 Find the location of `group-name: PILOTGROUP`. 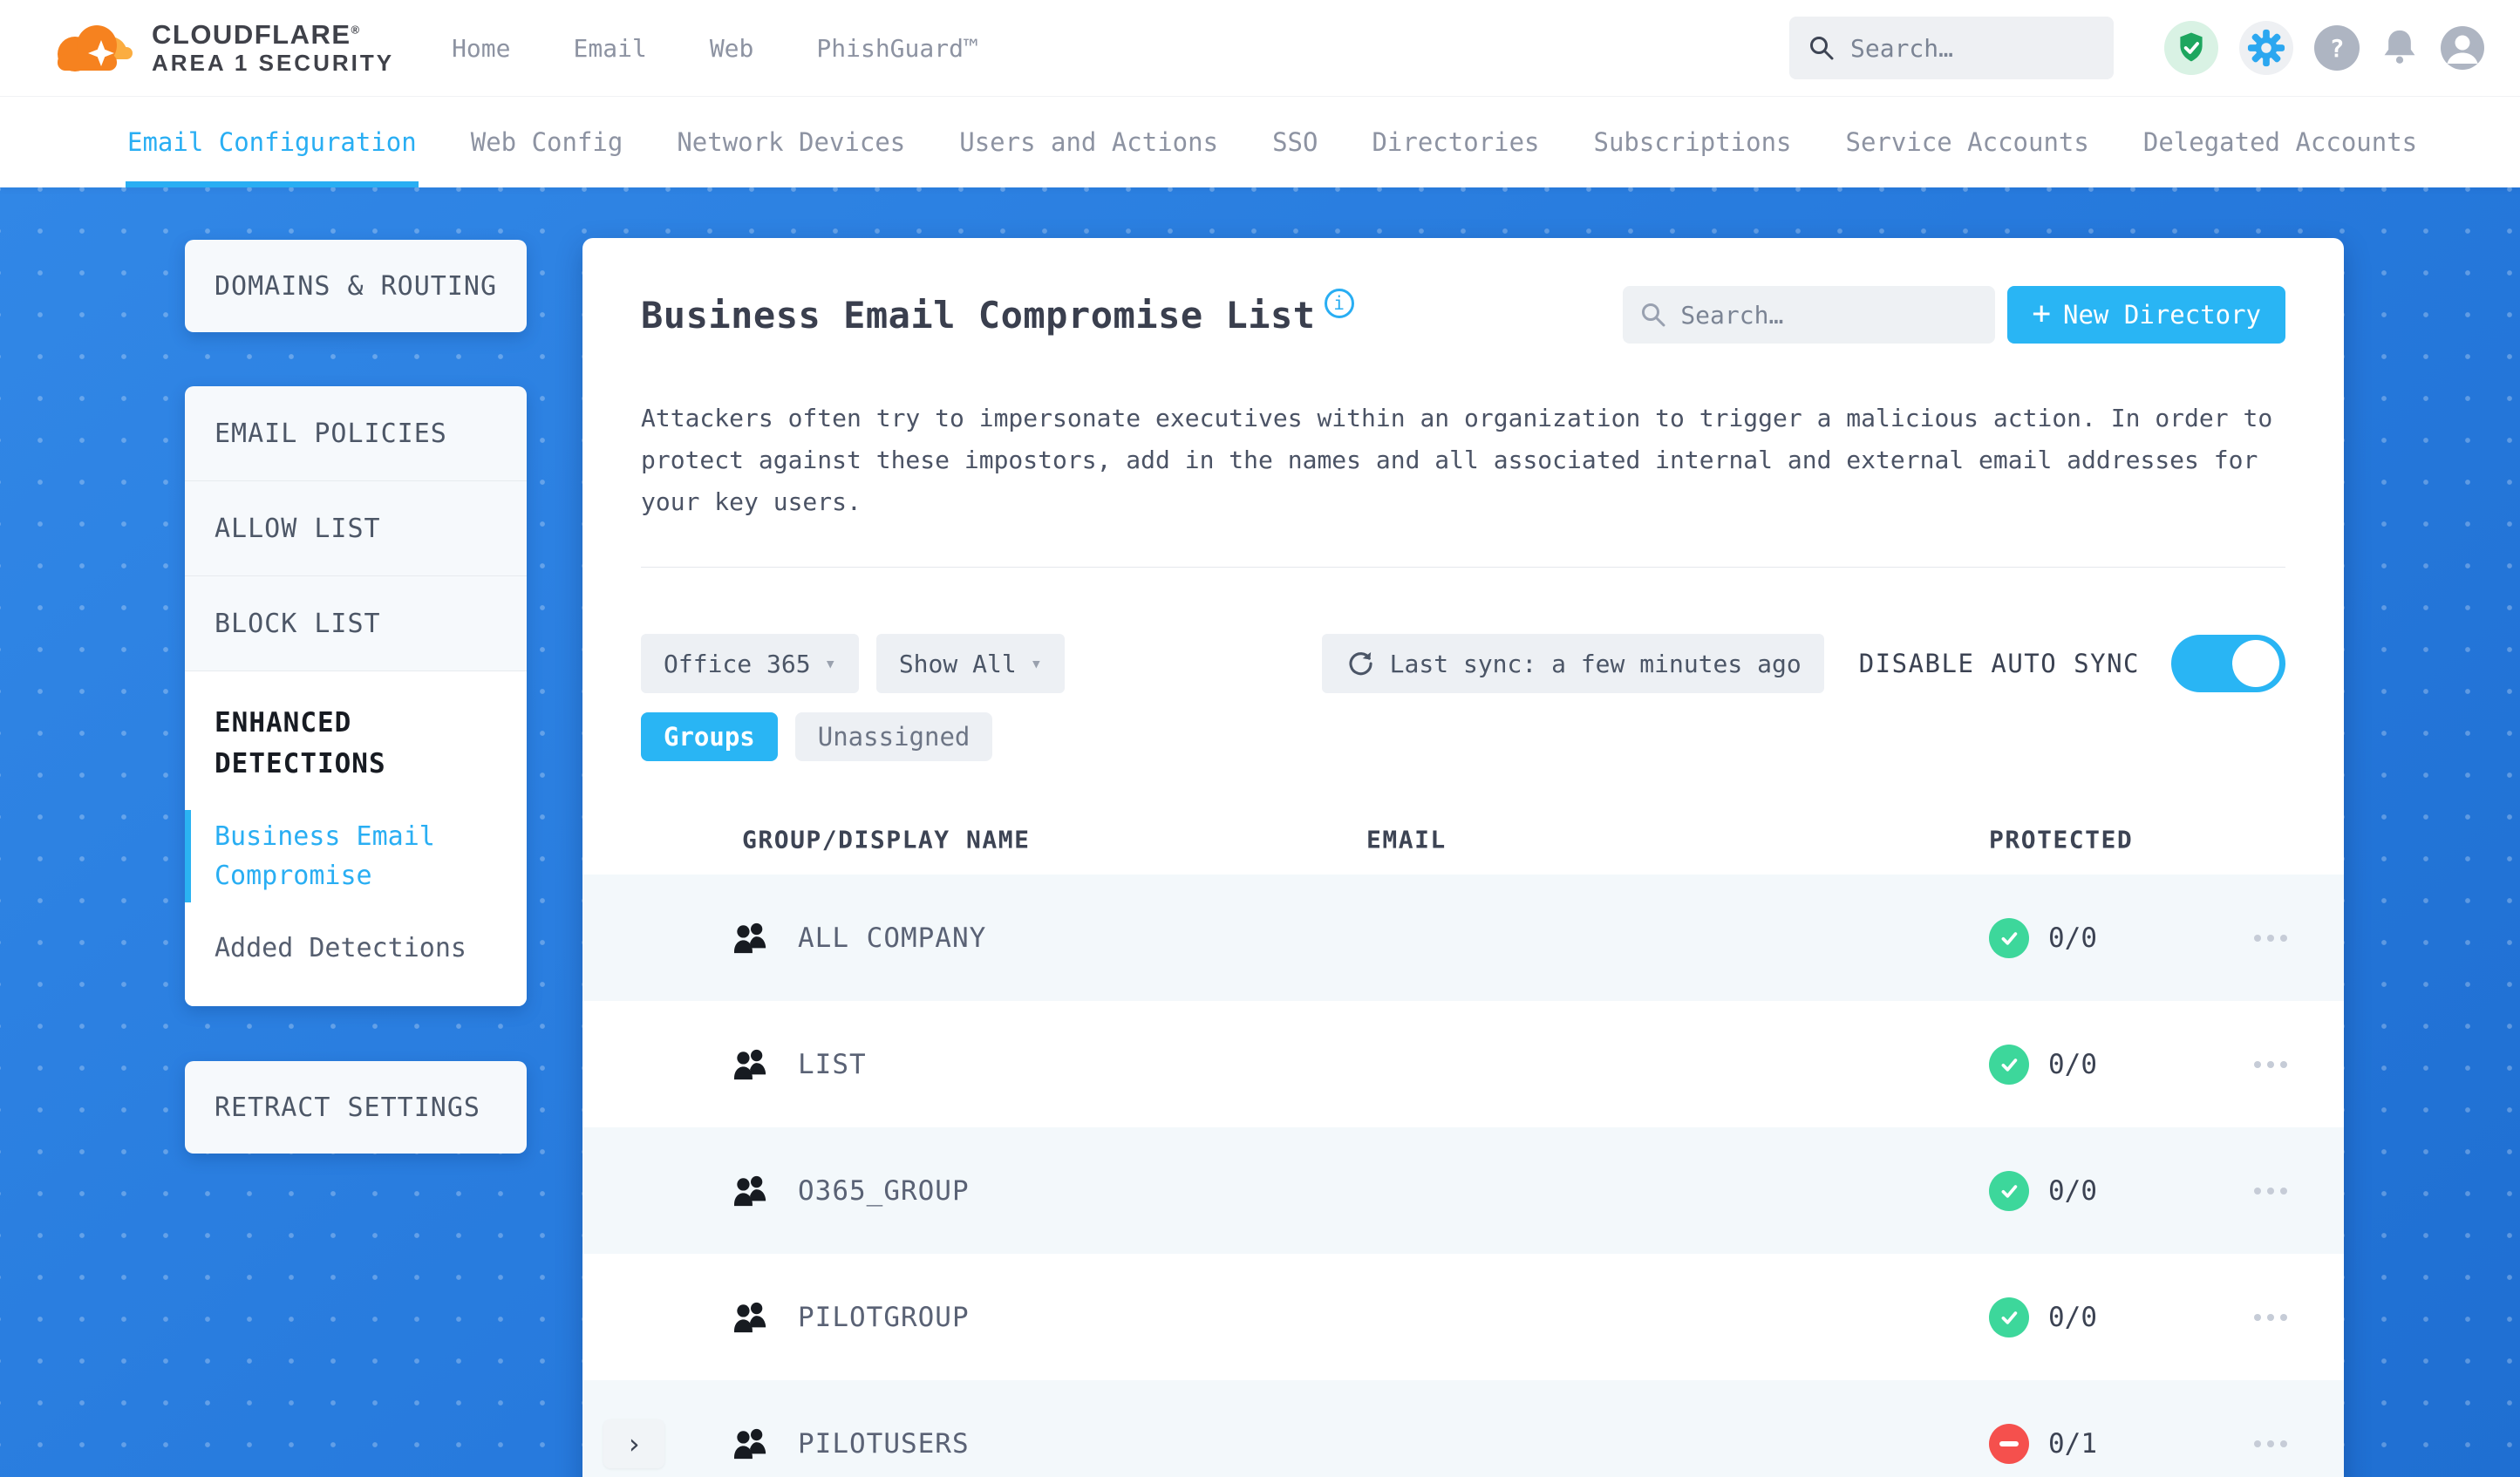

group-name: PILOTGROUP is located at coordinates (884, 1317).